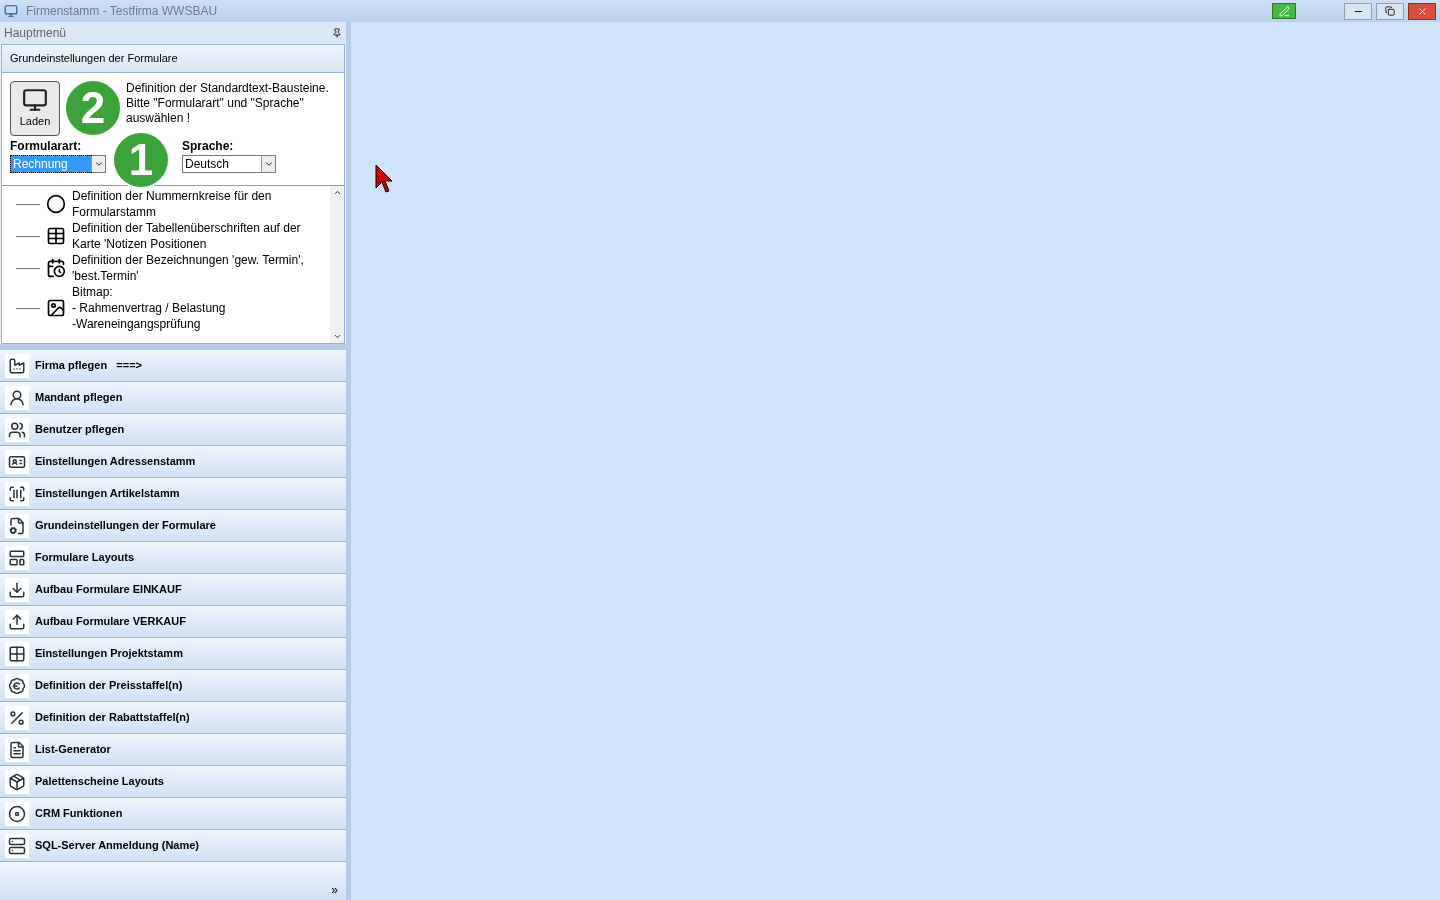 This screenshot has width=1440, height=900. What do you see at coordinates (337, 33) in the screenshot?
I see `pin-icon` at bounding box center [337, 33].